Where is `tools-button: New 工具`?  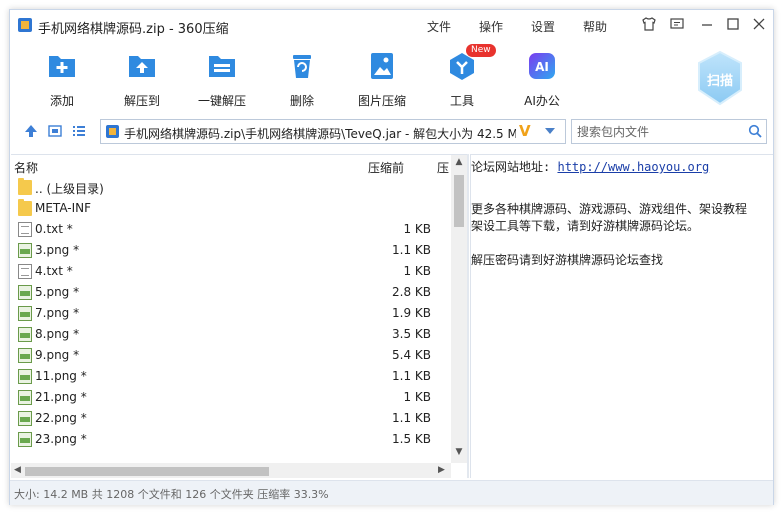 tools-button: New 工具 is located at coordinates (462, 76).